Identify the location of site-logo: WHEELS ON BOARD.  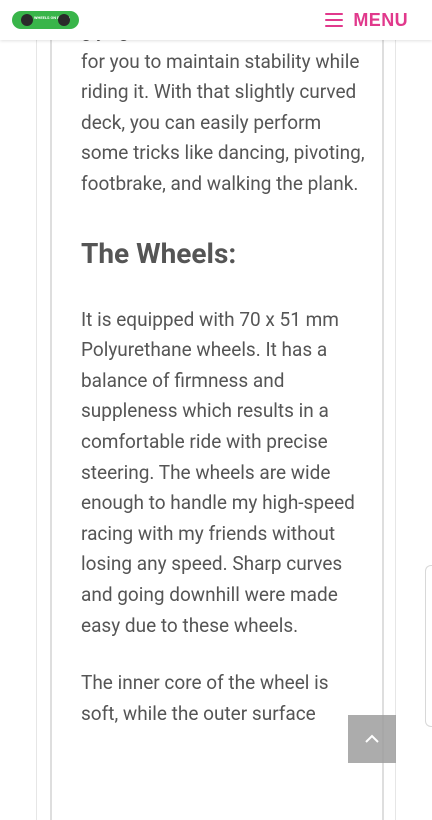
(45, 20).